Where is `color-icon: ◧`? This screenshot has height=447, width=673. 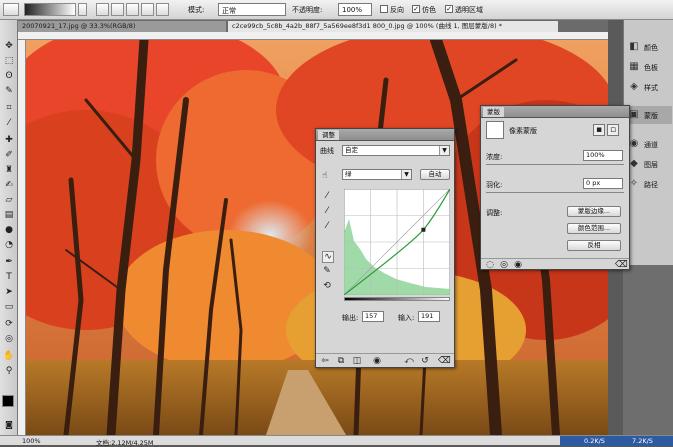
color-icon: ◧ is located at coordinates (634, 46).